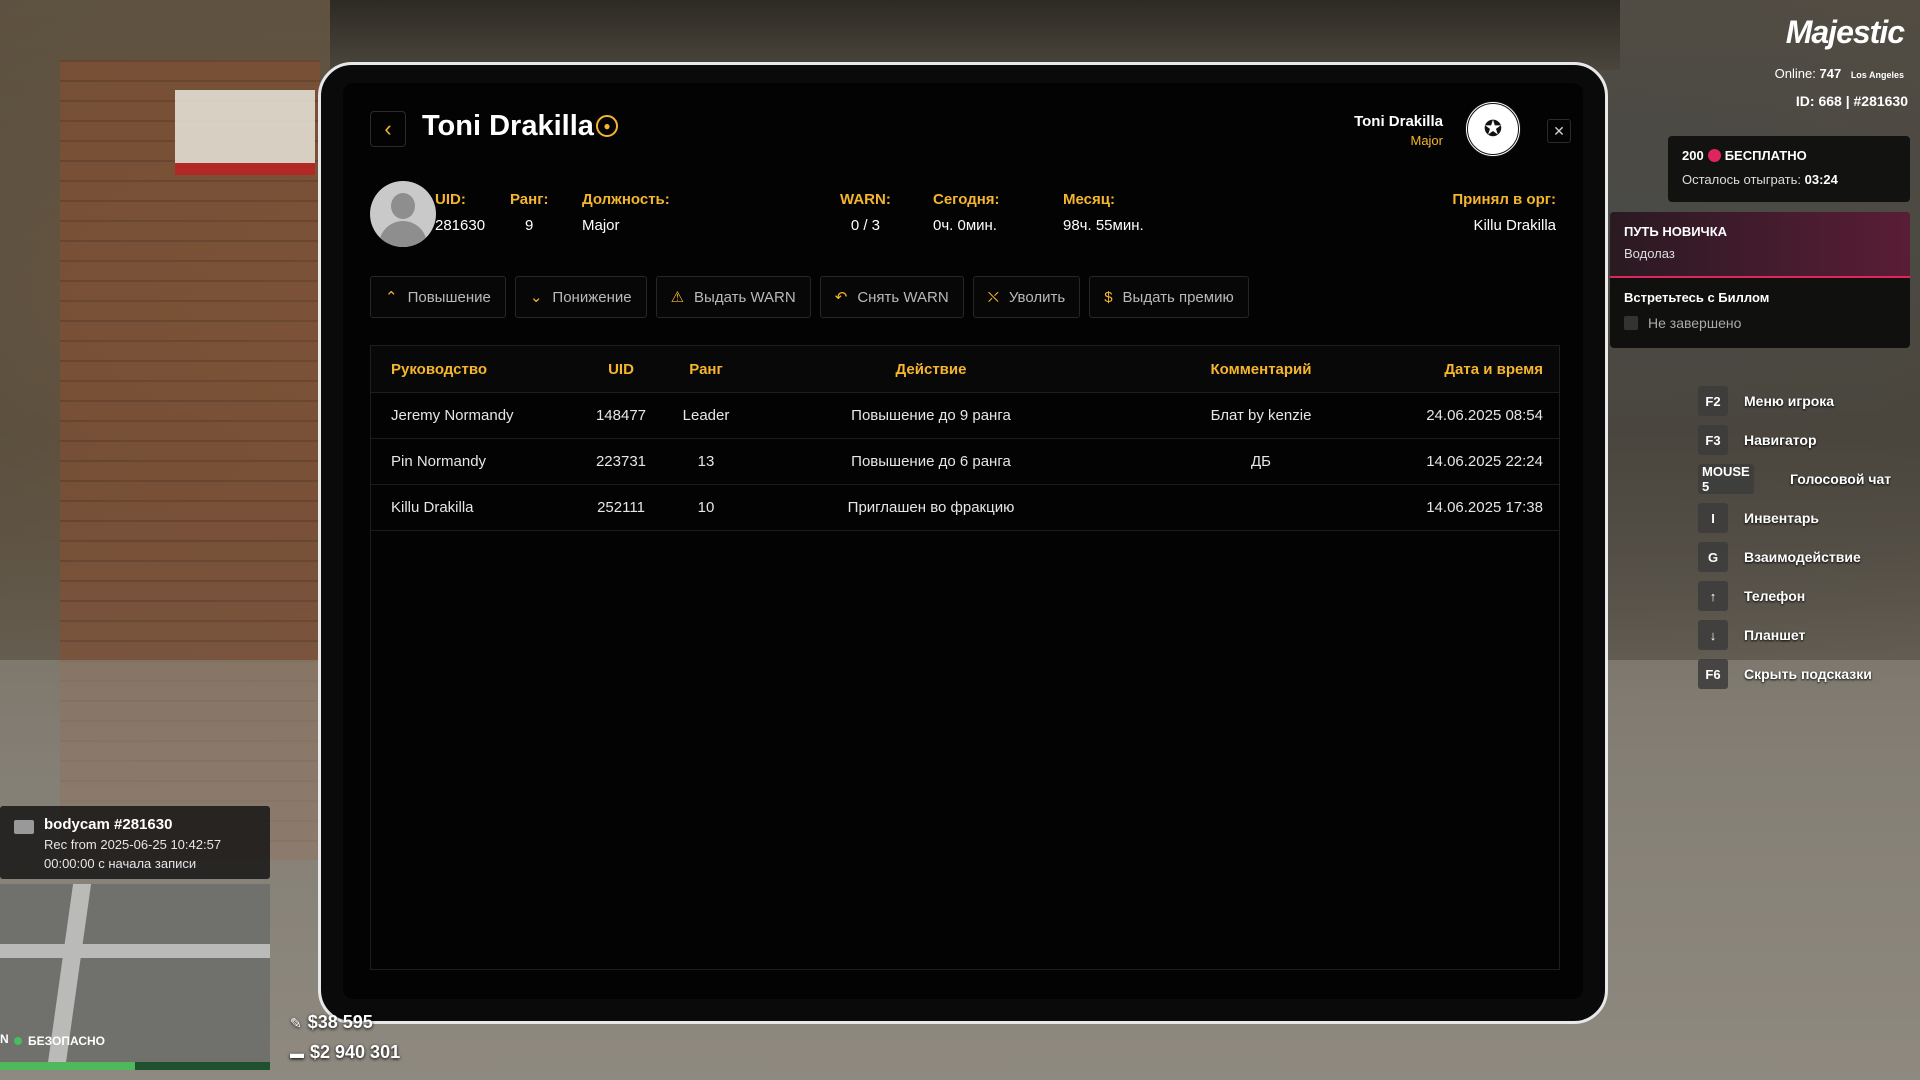 The image size is (1920, 1080). What do you see at coordinates (1714, 155) in the screenshot?
I see `coin-icon` at bounding box center [1714, 155].